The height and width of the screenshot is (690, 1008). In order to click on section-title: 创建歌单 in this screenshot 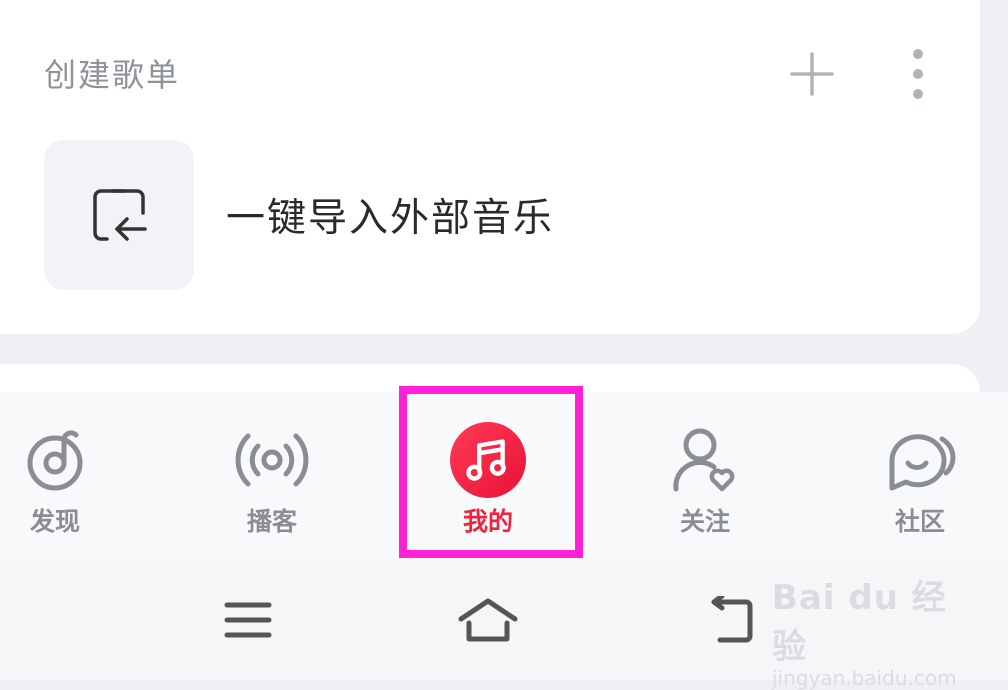, I will do `click(112, 75)`.